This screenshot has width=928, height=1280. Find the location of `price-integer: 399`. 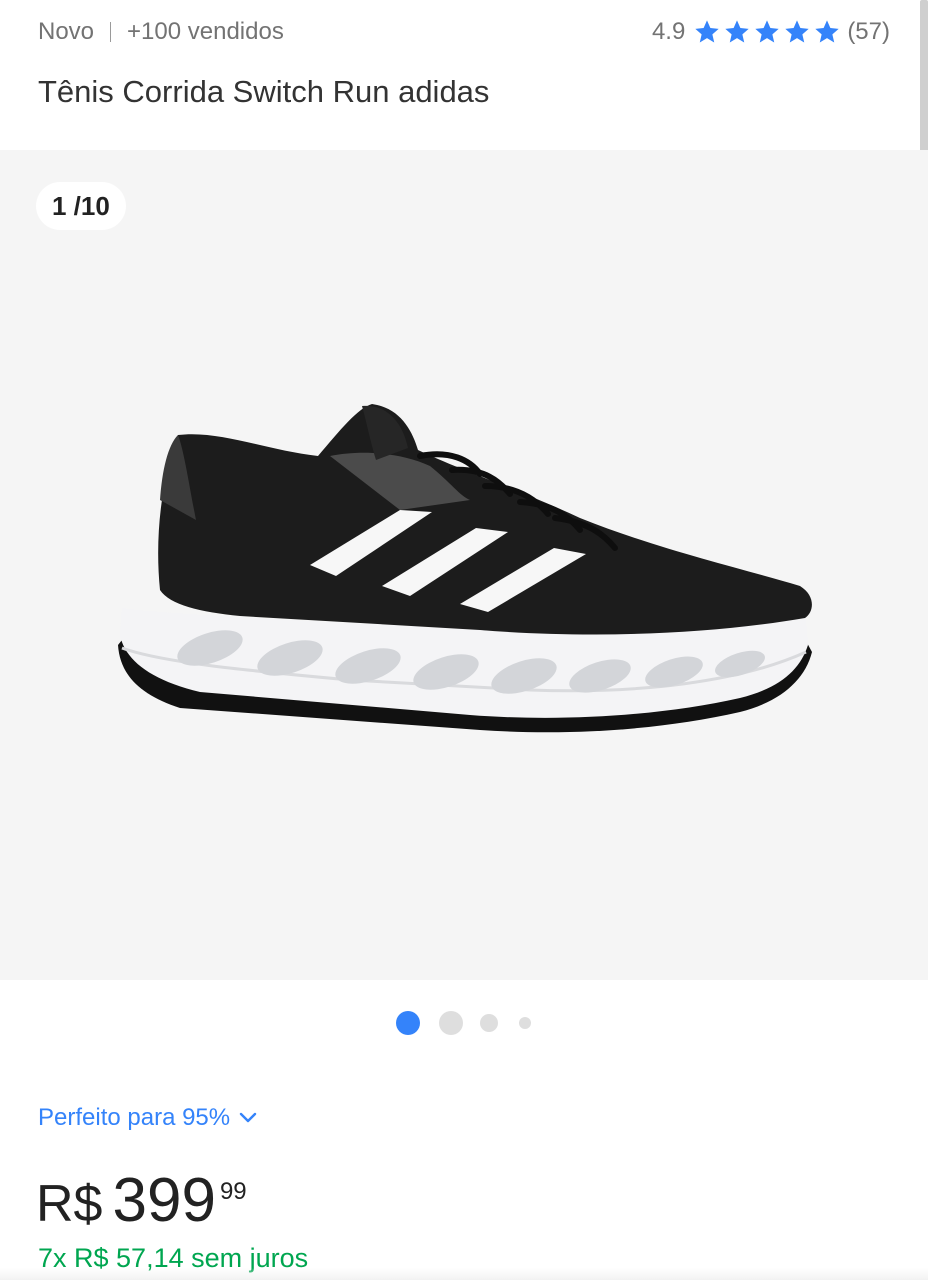

price-integer: 399 is located at coordinates (164, 1200).